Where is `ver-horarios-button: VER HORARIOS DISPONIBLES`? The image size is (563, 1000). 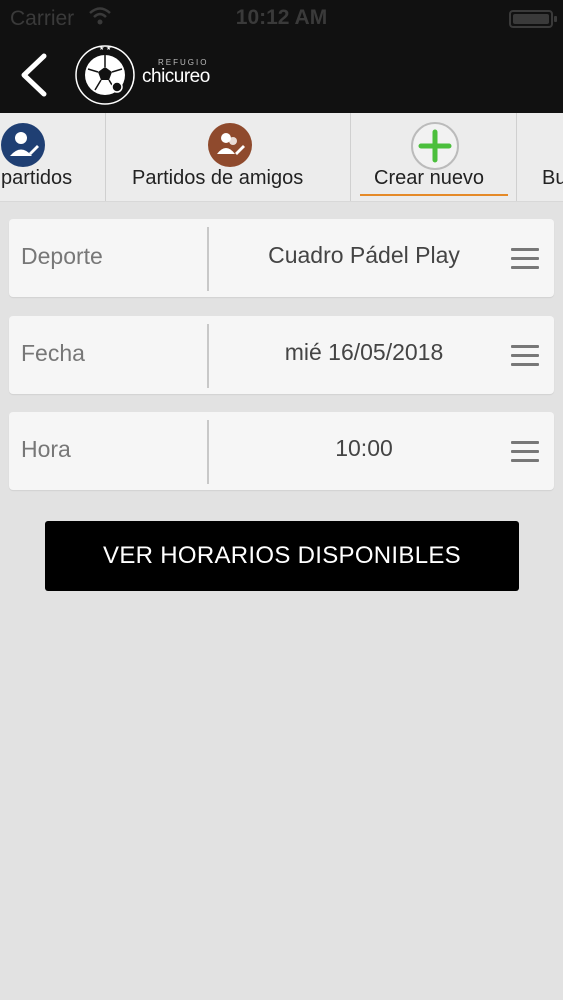
ver-horarios-button: VER HORARIOS DISPONIBLES is located at coordinates (282, 556).